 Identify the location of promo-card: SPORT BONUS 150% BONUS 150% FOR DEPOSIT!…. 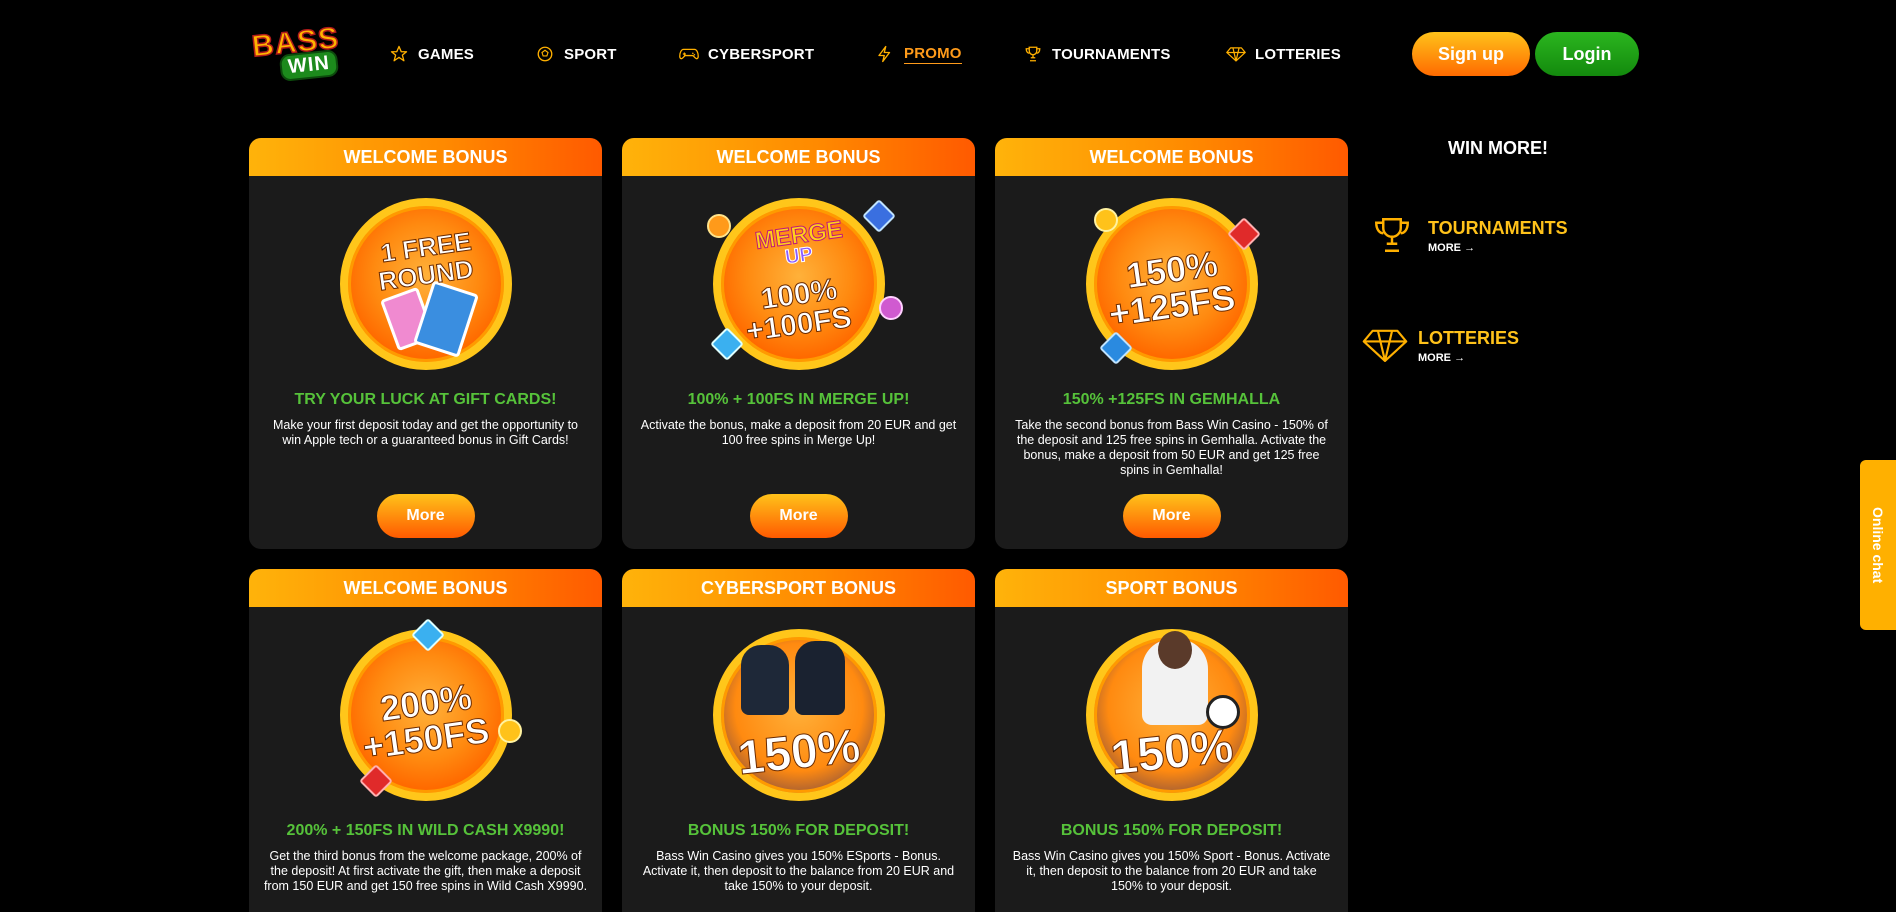
(1171, 740).